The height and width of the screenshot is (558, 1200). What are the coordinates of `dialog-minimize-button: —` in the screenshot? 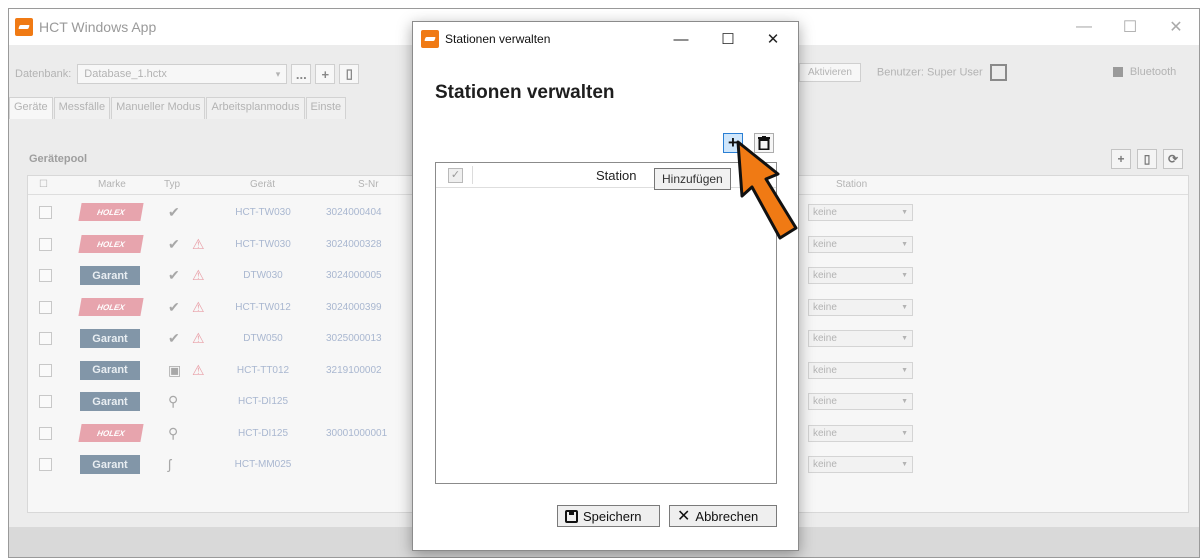 It's located at (681, 39).